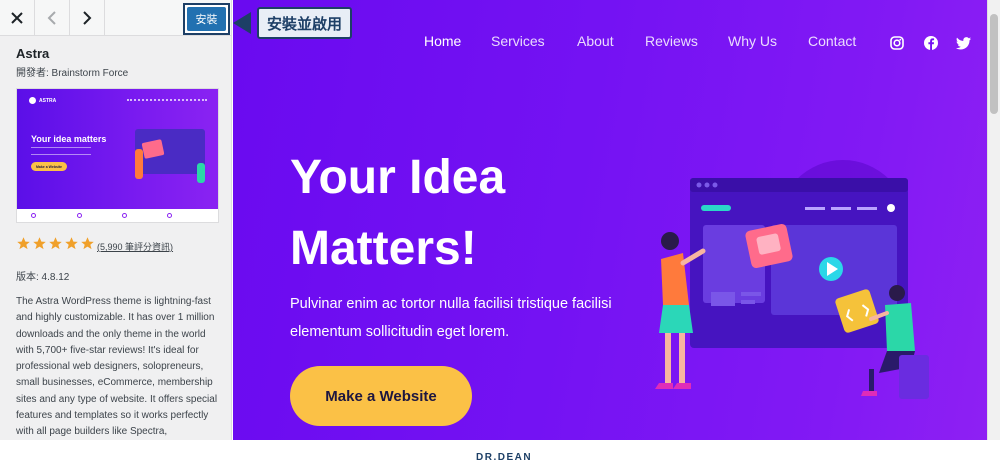  I want to click on hero-title: Your Idea Matters!, so click(398, 213).